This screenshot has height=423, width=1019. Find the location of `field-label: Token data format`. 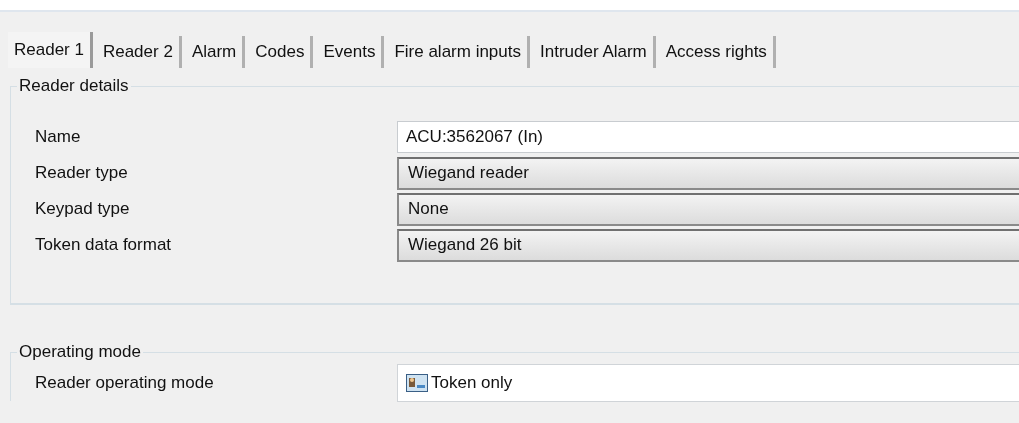

field-label: Token data format is located at coordinates (103, 245).